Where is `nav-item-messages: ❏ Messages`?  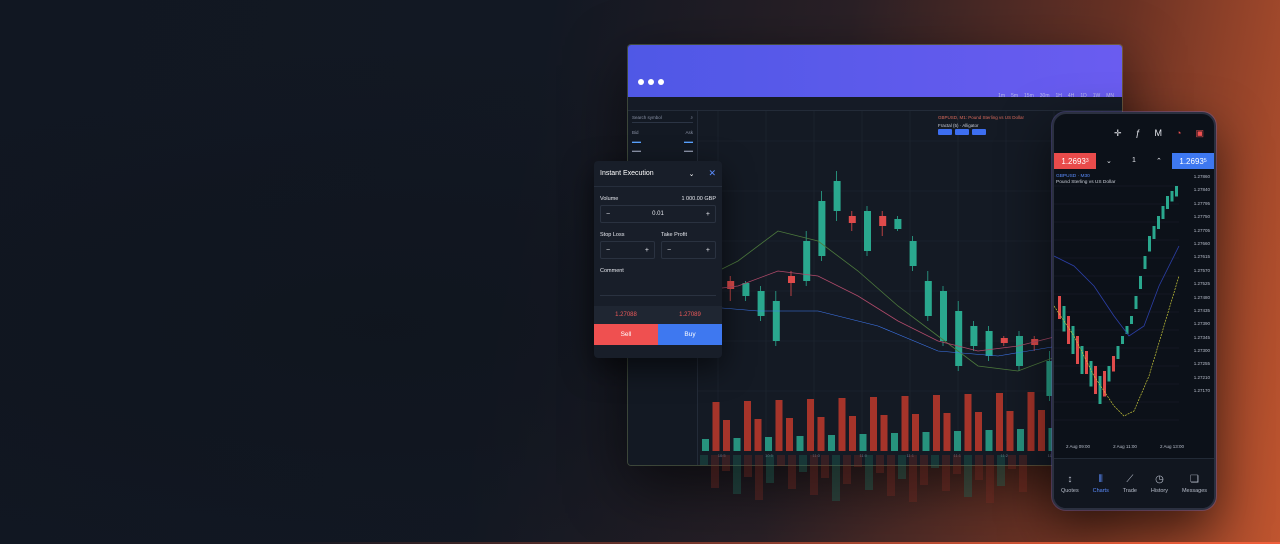 nav-item-messages: ❏ Messages is located at coordinates (1194, 484).